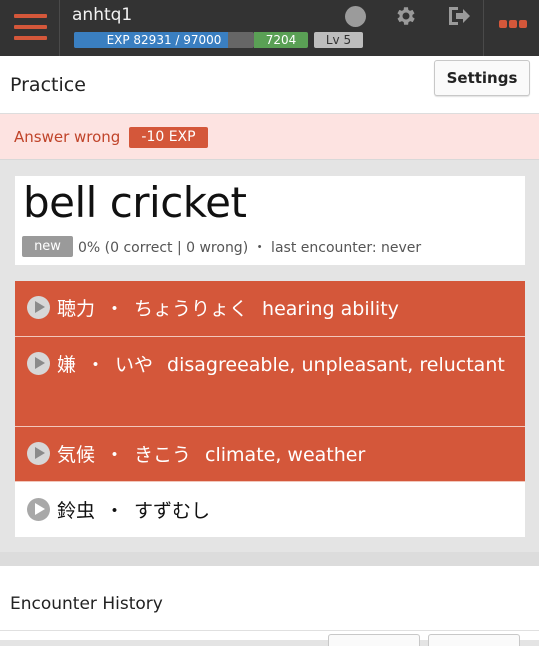  I want to click on section-title: Encounter History, so click(86, 604).